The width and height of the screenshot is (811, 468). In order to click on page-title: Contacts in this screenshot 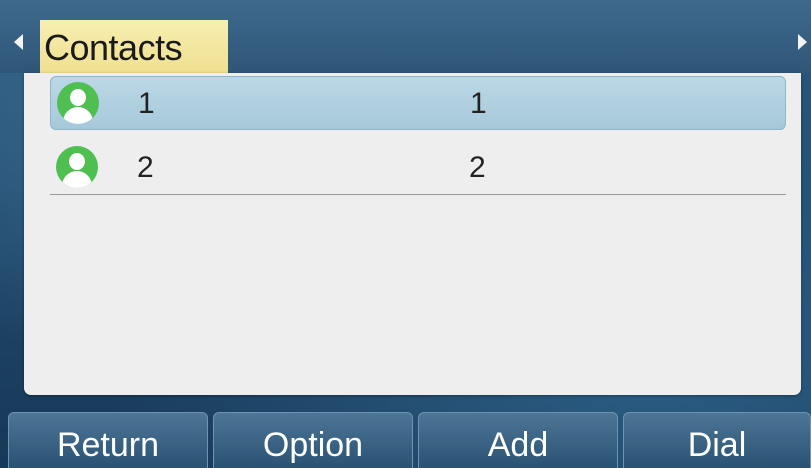, I will do `click(134, 46)`.